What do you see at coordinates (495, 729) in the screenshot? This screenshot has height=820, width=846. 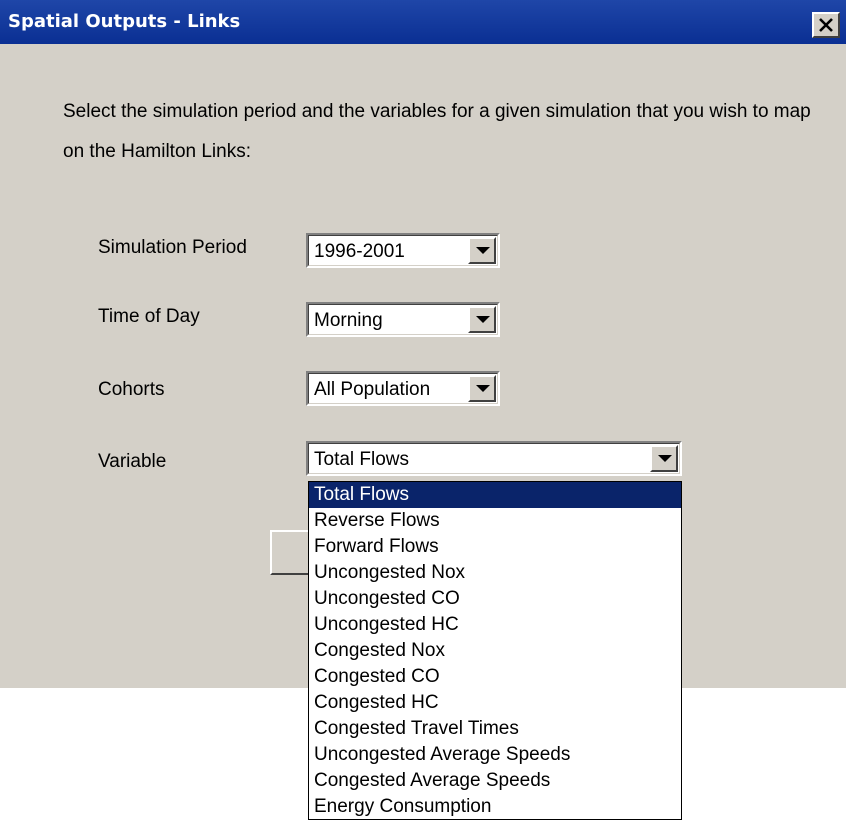 I see `variable-option: Congested Travel Times` at bounding box center [495, 729].